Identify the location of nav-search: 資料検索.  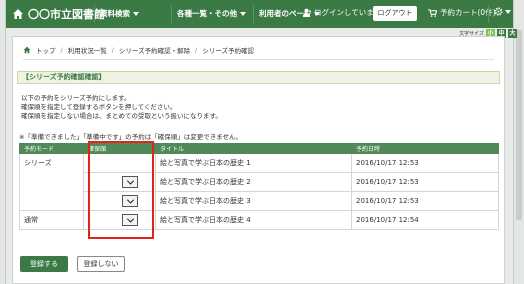
(119, 13).